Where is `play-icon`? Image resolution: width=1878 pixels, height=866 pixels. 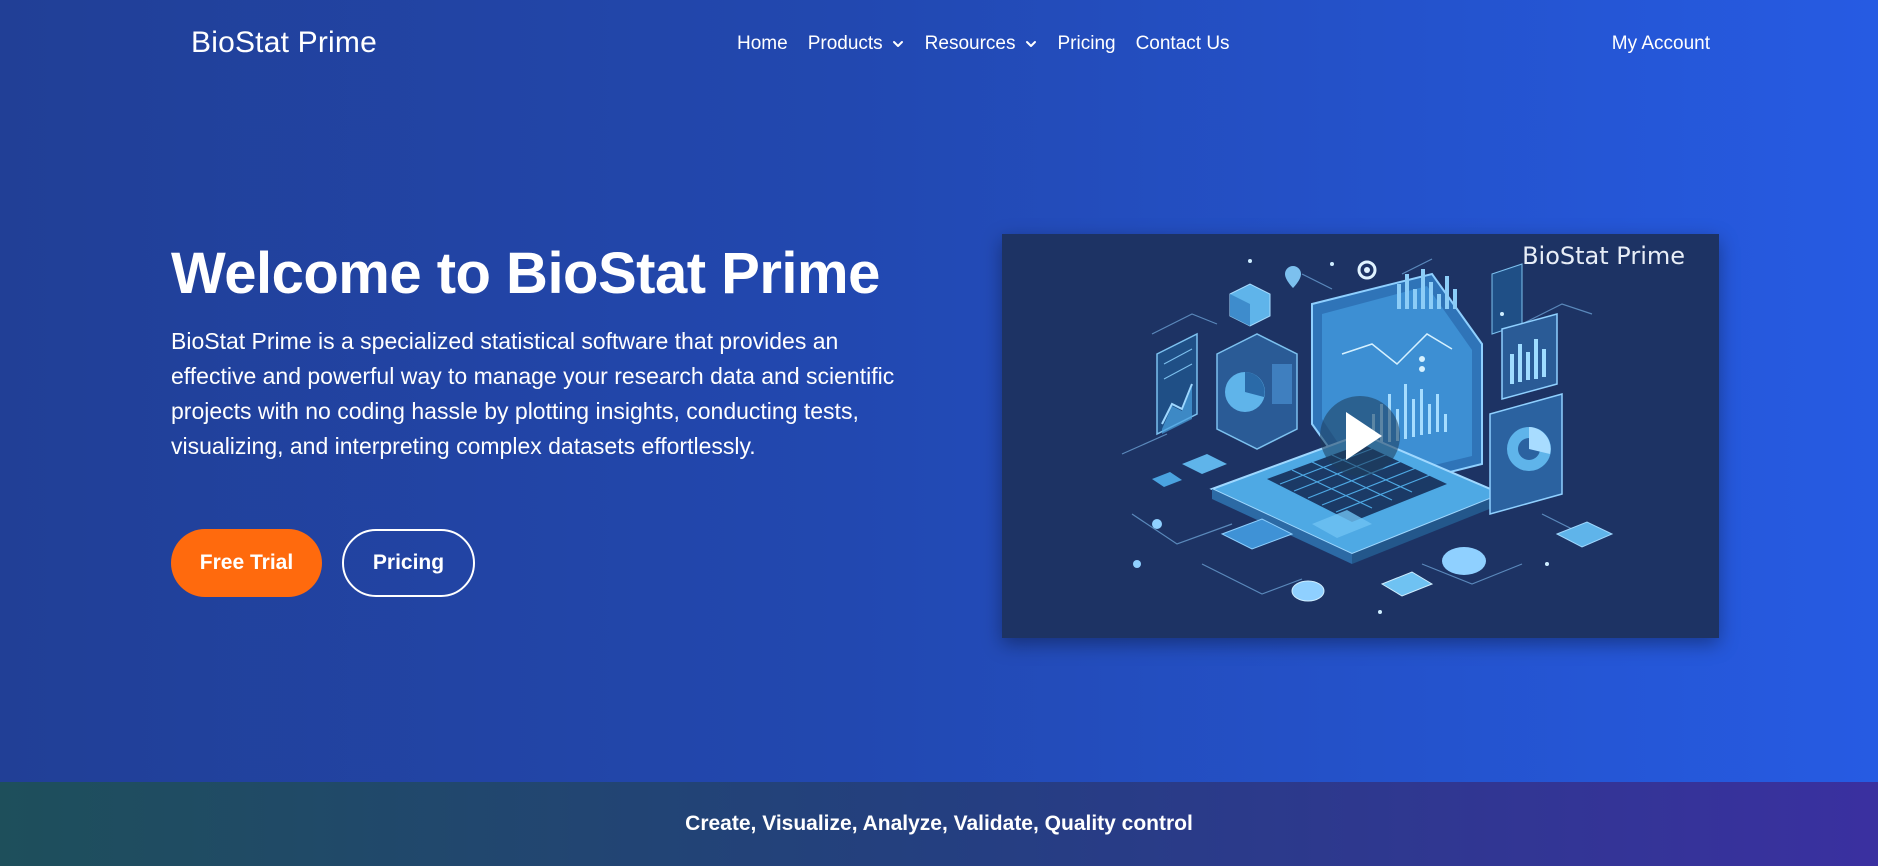 play-icon is located at coordinates (1364, 436).